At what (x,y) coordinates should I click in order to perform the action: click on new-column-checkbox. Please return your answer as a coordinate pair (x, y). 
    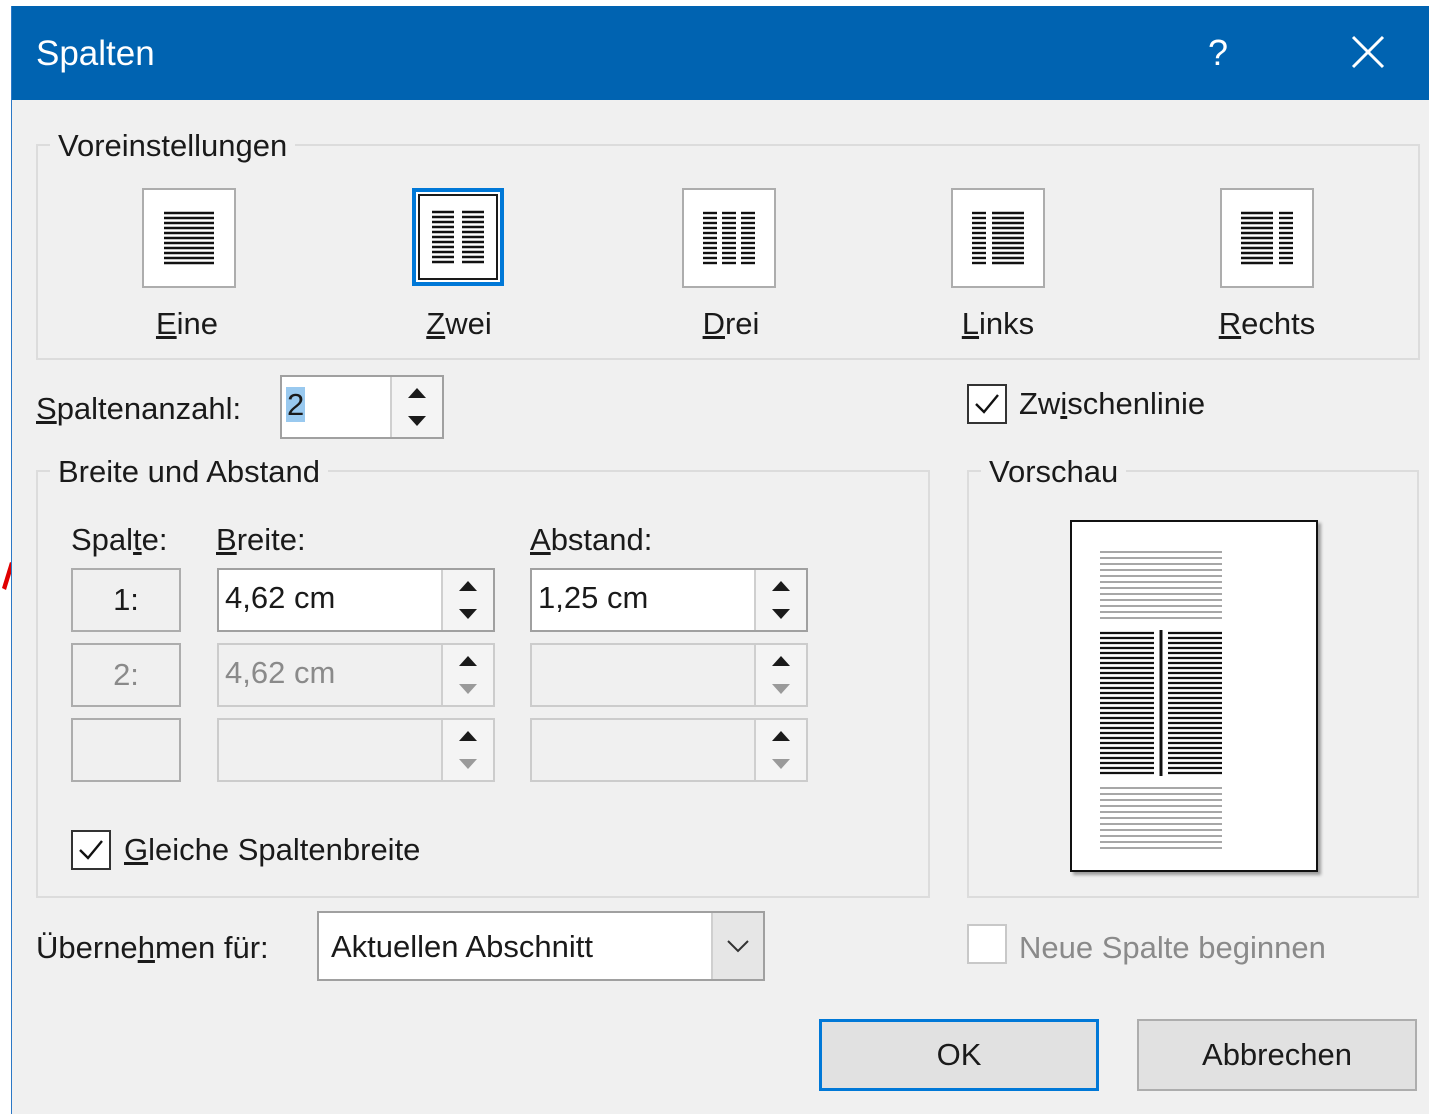
    Looking at the image, I should click on (987, 944).